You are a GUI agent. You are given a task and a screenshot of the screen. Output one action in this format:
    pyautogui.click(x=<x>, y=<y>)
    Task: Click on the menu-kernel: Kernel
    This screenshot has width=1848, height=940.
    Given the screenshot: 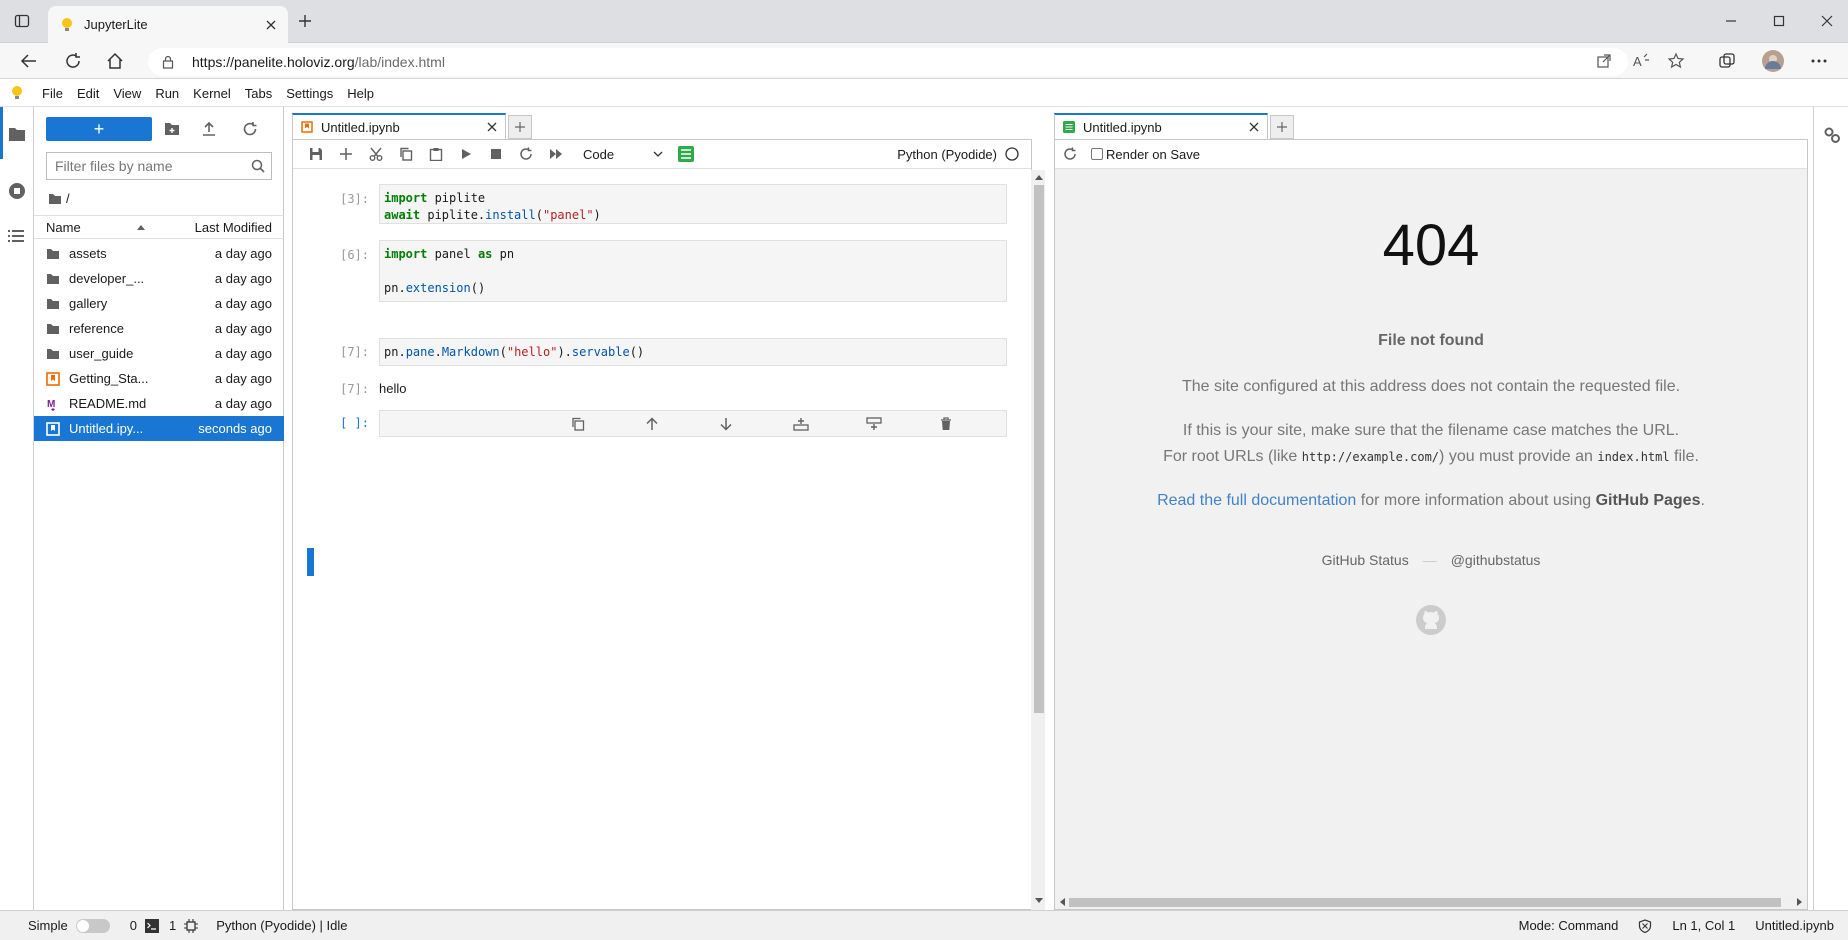 What is the action you would take?
    pyautogui.click(x=212, y=93)
    